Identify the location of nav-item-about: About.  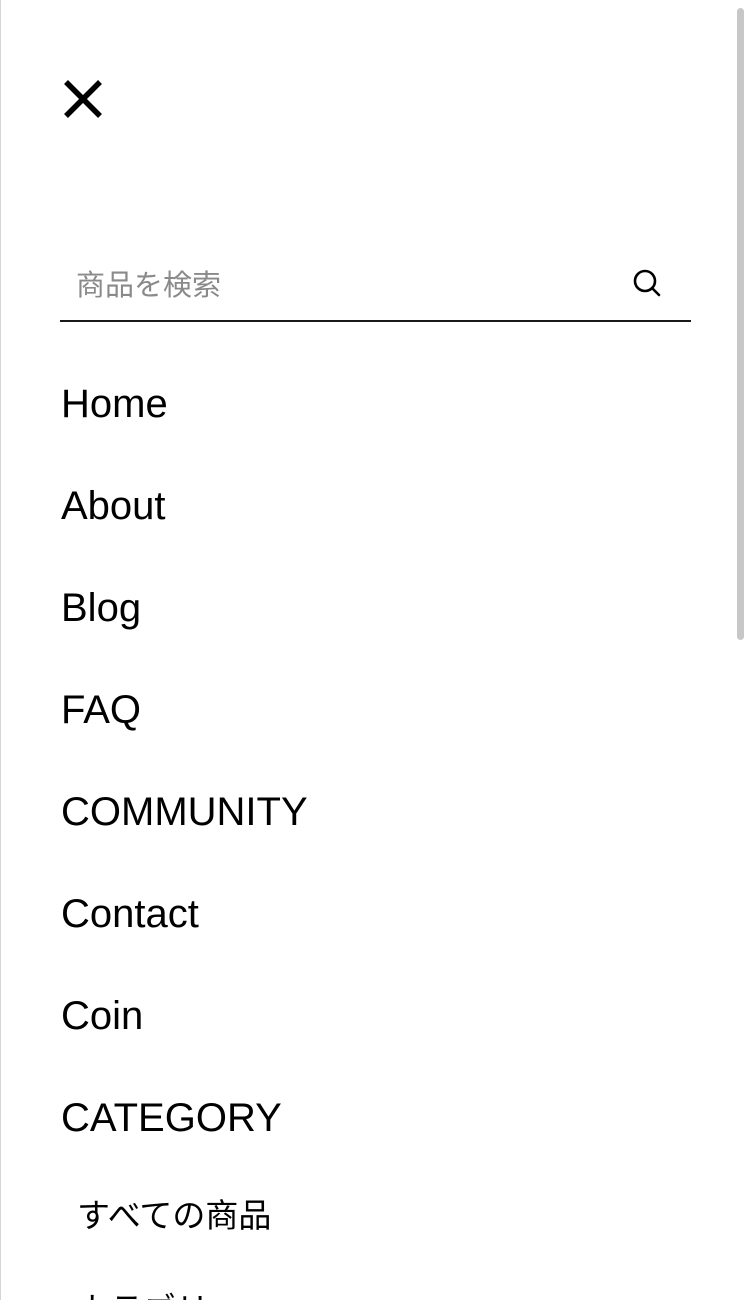
(113, 506).